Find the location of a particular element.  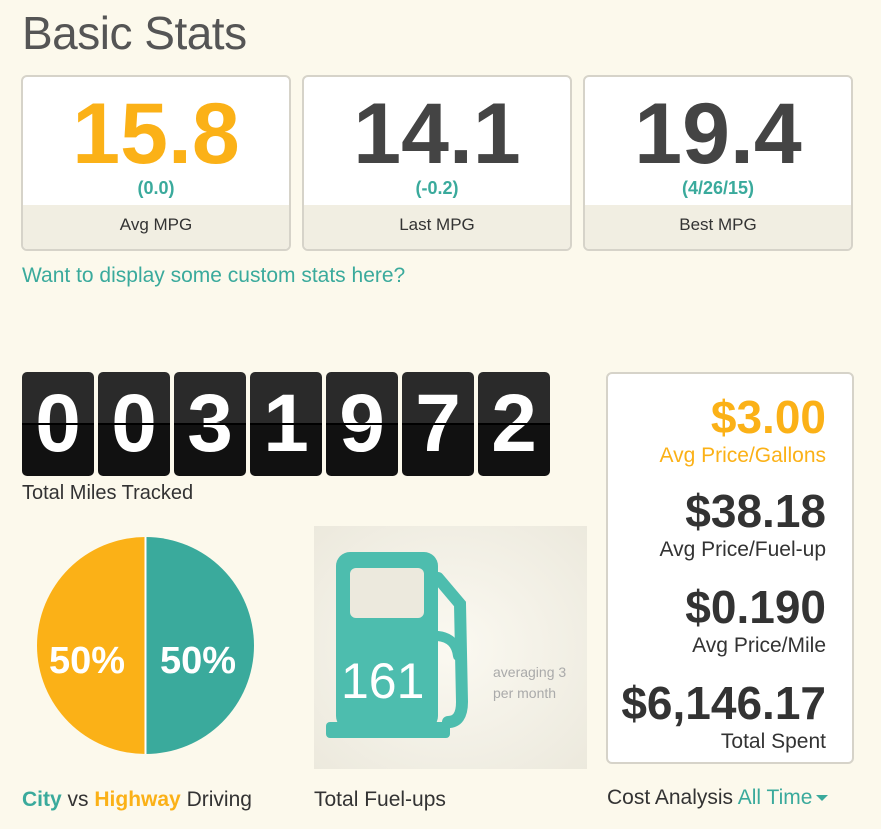

caption-highway: Highway is located at coordinates (137, 799).